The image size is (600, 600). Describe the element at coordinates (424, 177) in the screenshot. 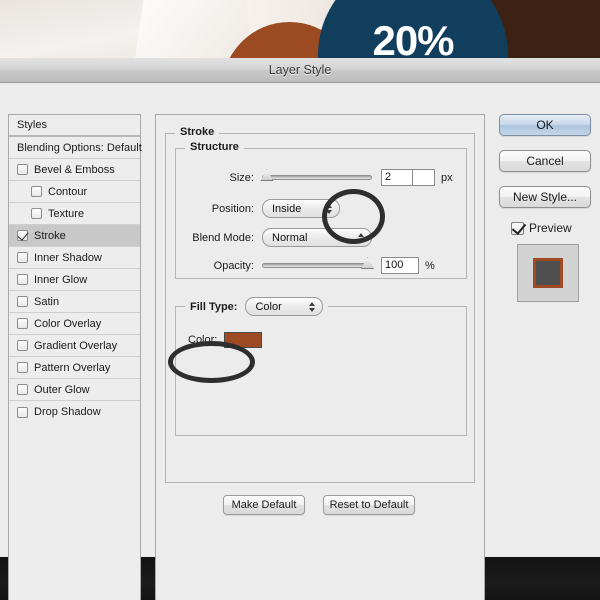

I see `size-value-spacer` at that location.